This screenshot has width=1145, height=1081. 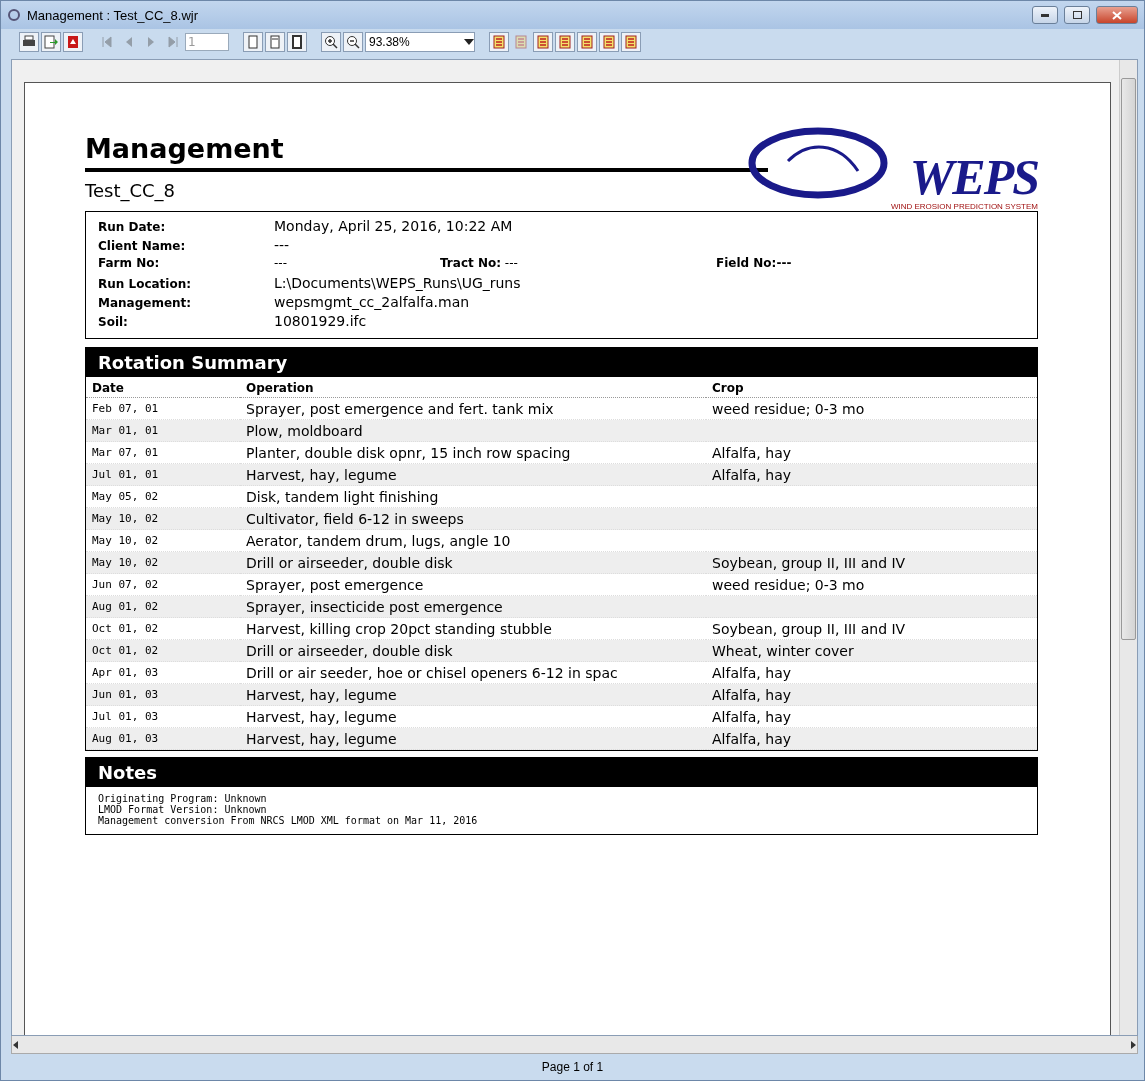 What do you see at coordinates (142, 246) in the screenshot?
I see `info-label: Client Name:` at bounding box center [142, 246].